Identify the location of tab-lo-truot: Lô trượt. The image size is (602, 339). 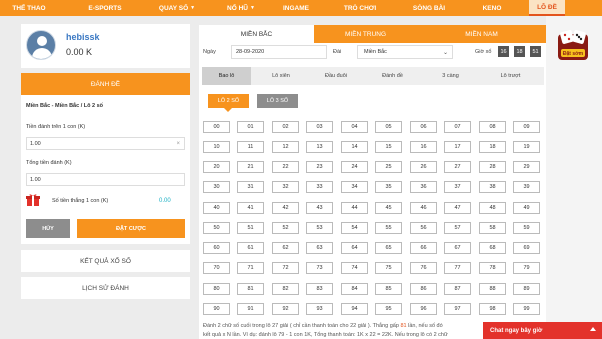
(510, 76).